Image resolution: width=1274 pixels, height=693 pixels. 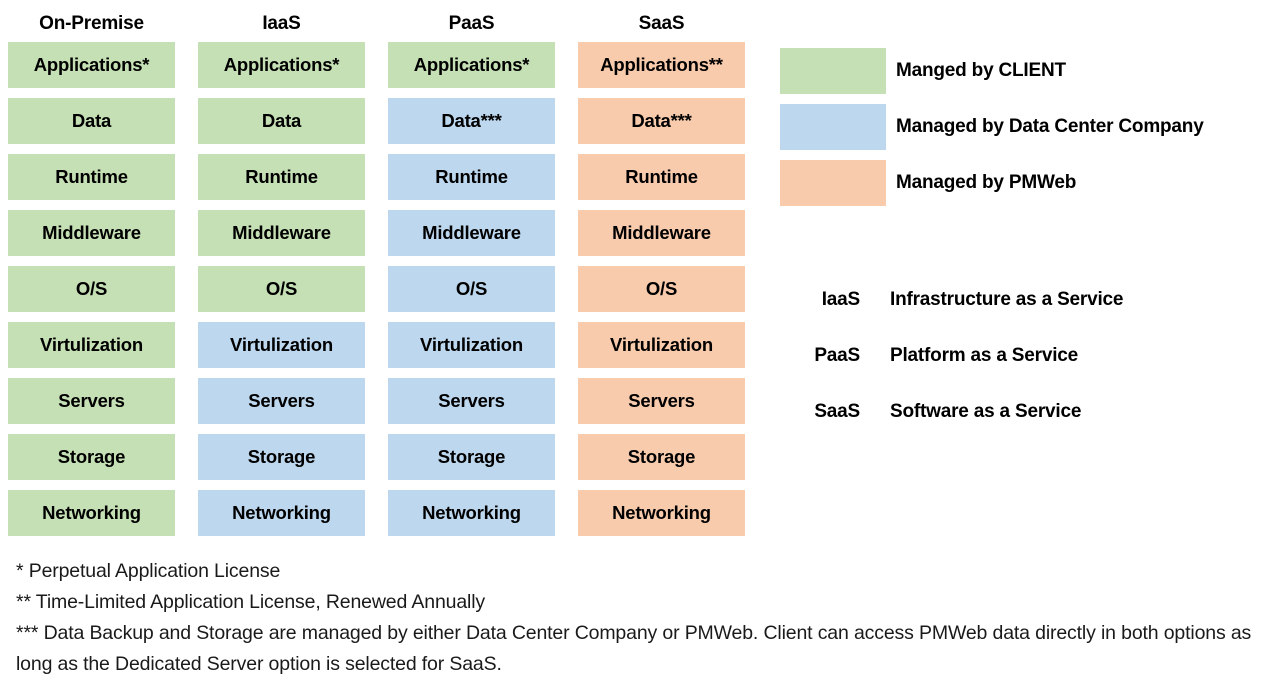 I want to click on column-header-on-premise: On-Premise, so click(x=91, y=23).